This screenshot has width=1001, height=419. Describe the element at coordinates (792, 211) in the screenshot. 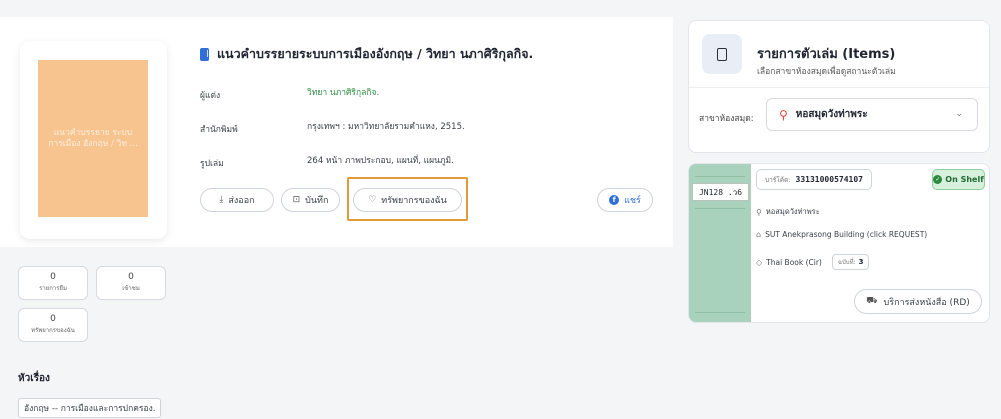

I see `location-value: หอสมุดวังท่าพระ` at that location.